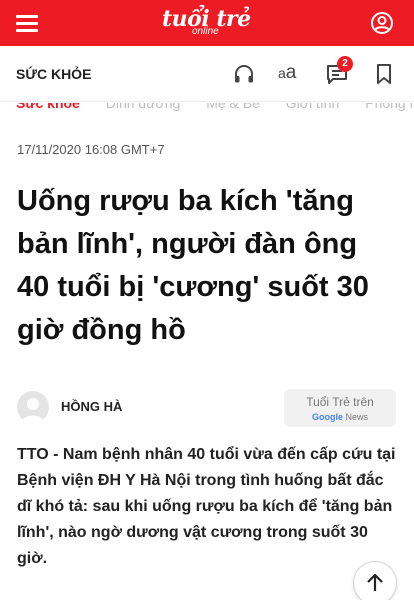  What do you see at coordinates (384, 74) in the screenshot?
I see `bookmark-icon` at bounding box center [384, 74].